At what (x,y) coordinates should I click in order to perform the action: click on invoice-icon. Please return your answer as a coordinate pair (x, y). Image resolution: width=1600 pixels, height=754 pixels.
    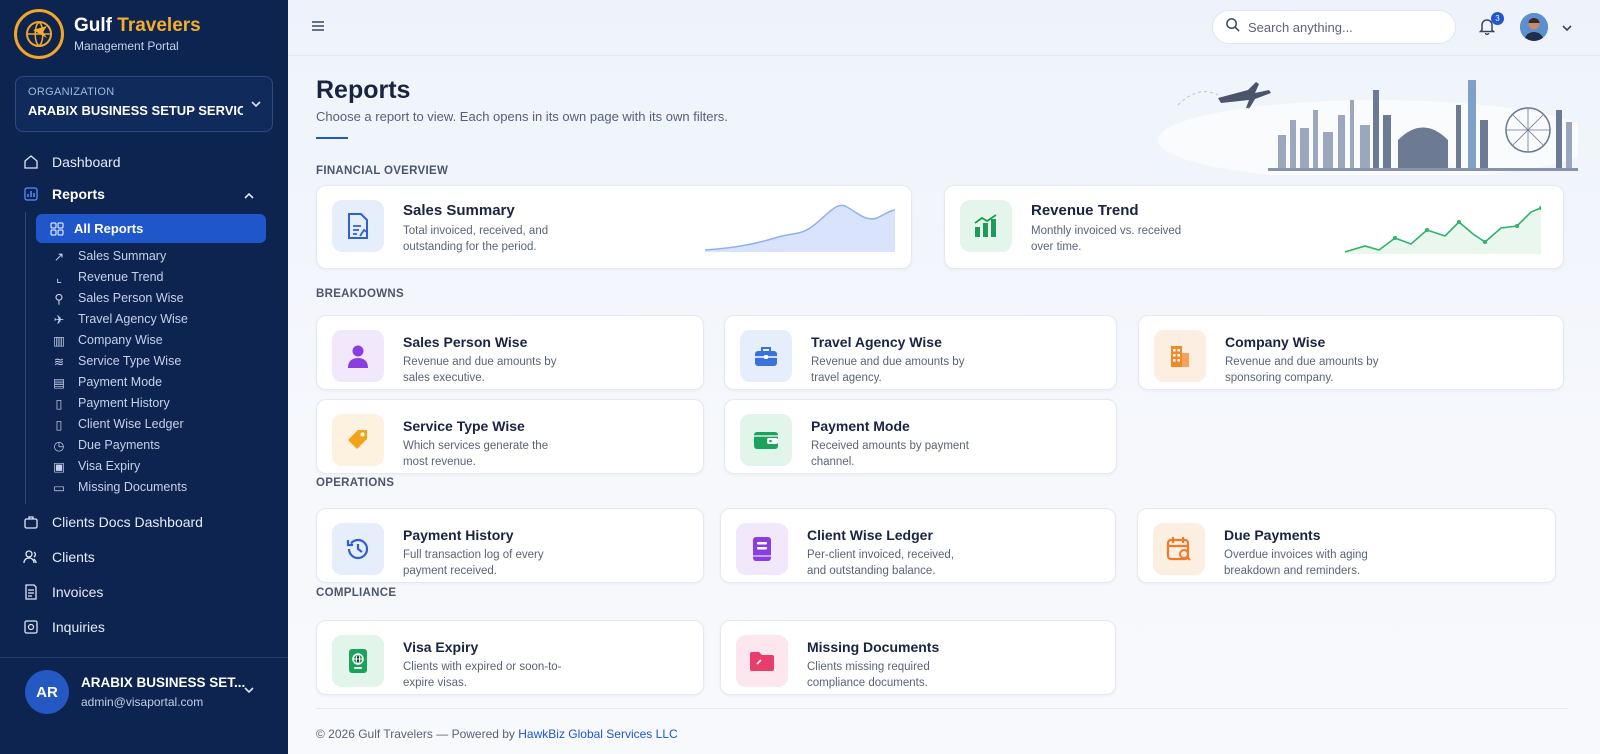
    Looking at the image, I should click on (31, 592).